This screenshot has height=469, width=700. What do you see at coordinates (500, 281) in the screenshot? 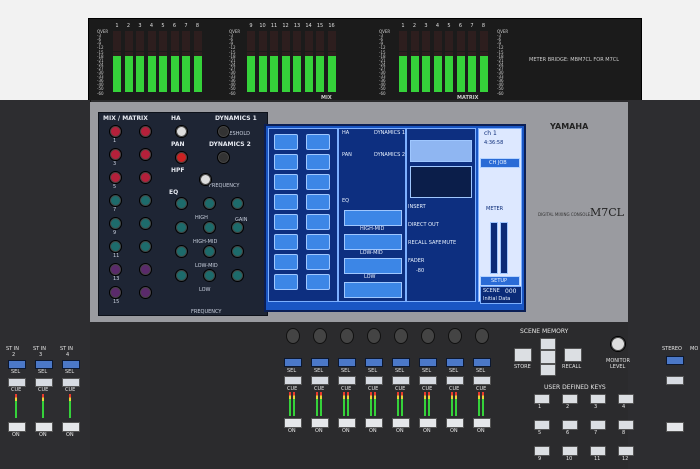
I see `lcd-setup-button: SETUP` at bounding box center [500, 281].